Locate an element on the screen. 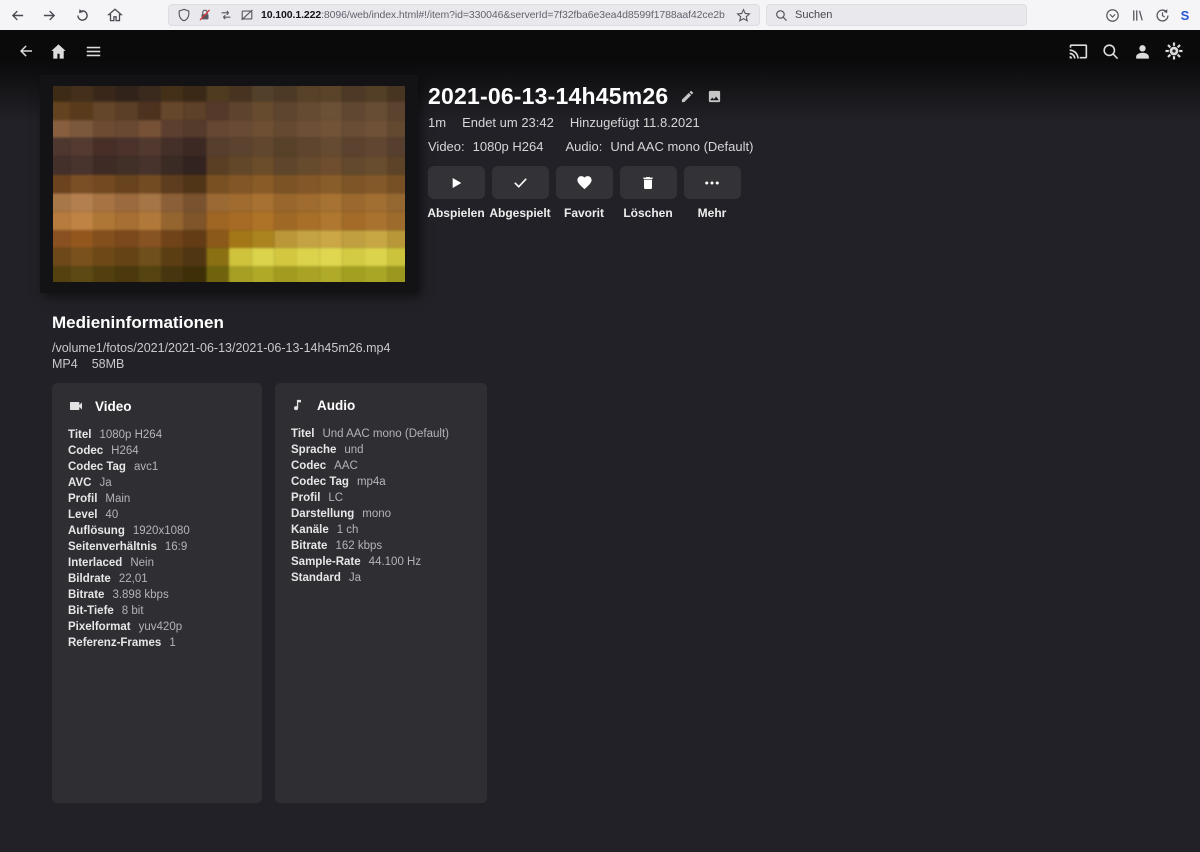 Image resolution: width=1200 pixels, height=852 pixels. browser-back-icon is located at coordinates (17, 15).